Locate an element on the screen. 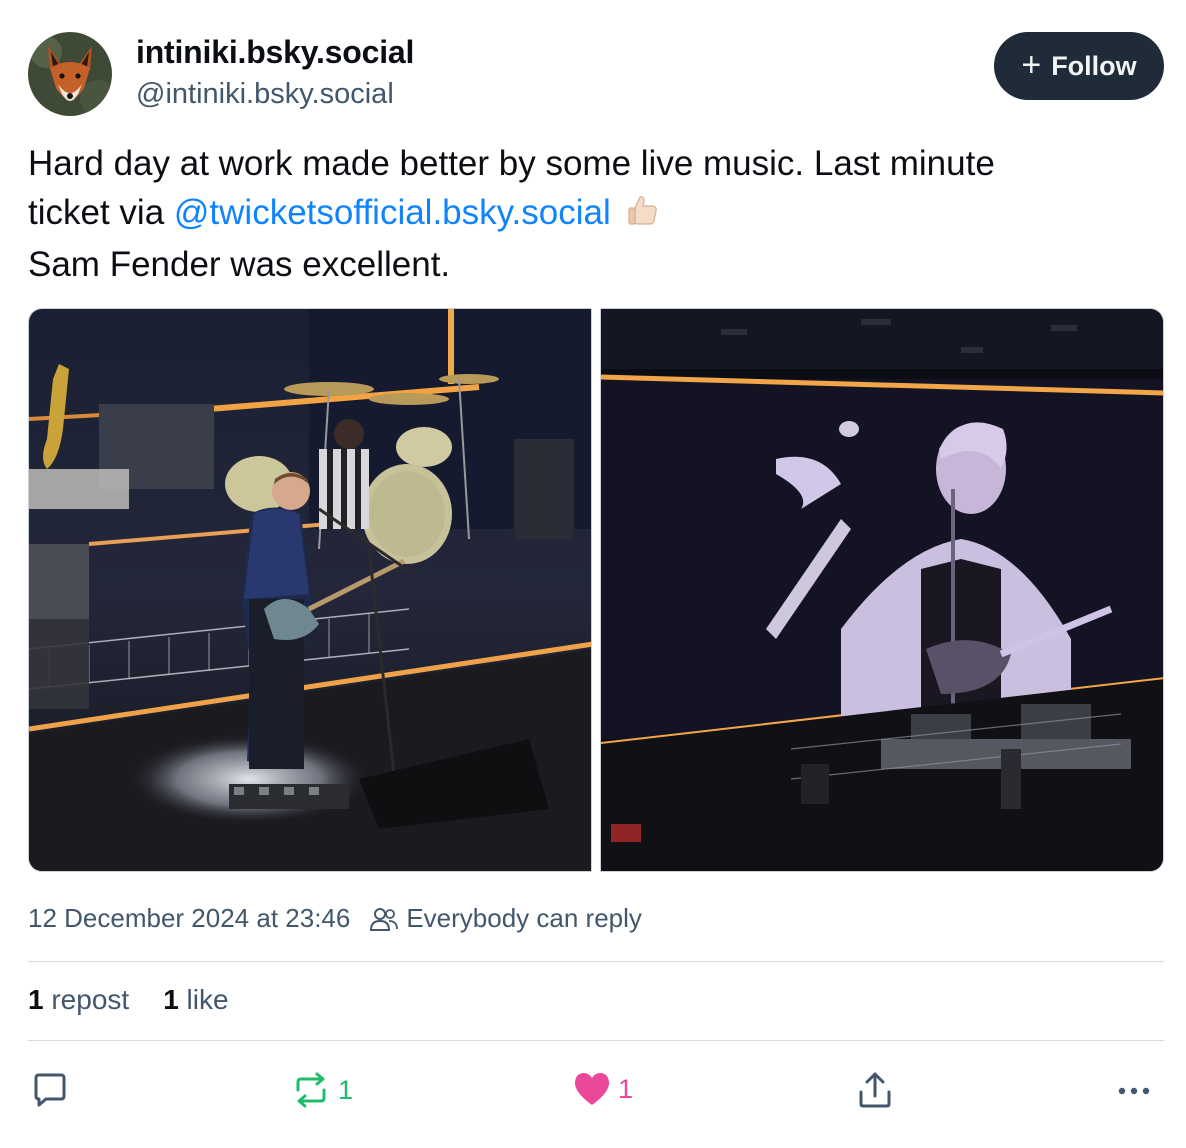 Image resolution: width=1186 pixels, height=1148 pixels. more-dots-icon is located at coordinates (1134, 1091).